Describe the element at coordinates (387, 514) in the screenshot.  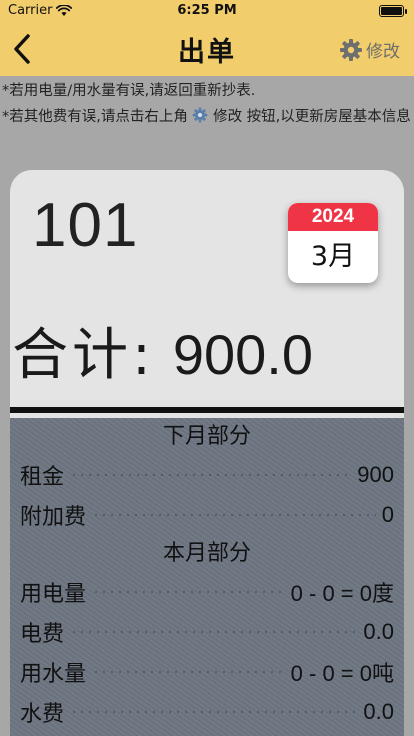
I see `row-value: 0` at that location.